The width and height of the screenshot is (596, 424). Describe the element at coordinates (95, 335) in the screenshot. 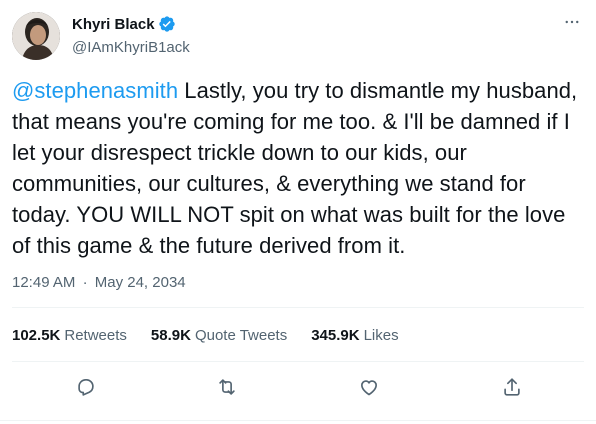

I see `retweets-label: Retweets` at that location.